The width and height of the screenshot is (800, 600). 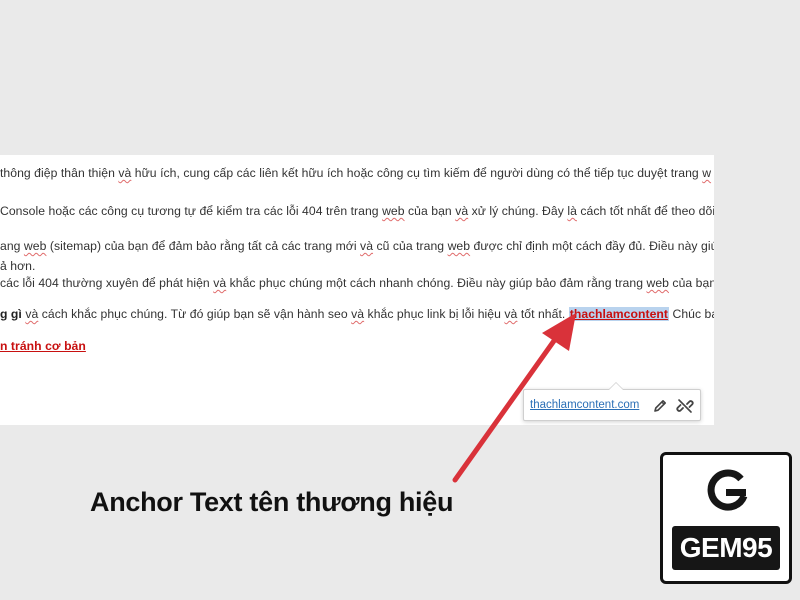 What do you see at coordinates (726, 548) in the screenshot?
I see `logo-wordmark: GEM95` at bounding box center [726, 548].